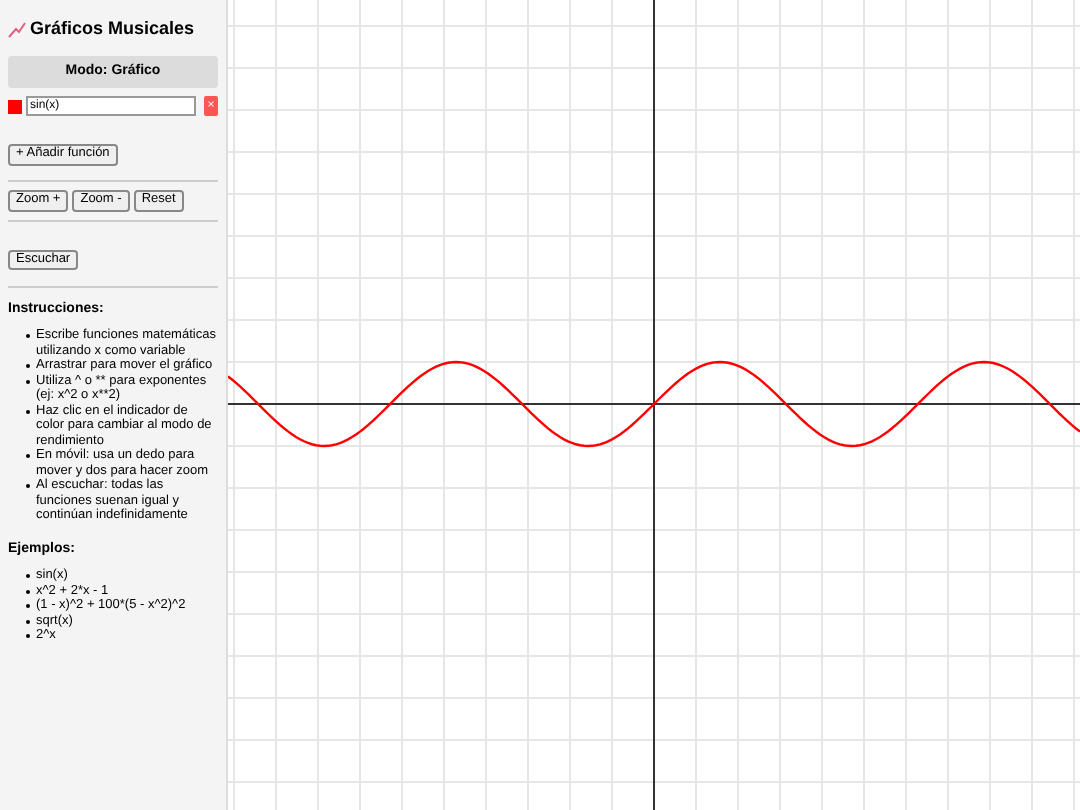 The height and width of the screenshot is (810, 1080). What do you see at coordinates (112, 29) in the screenshot?
I see `app-title: Gráficos Musicales` at bounding box center [112, 29].